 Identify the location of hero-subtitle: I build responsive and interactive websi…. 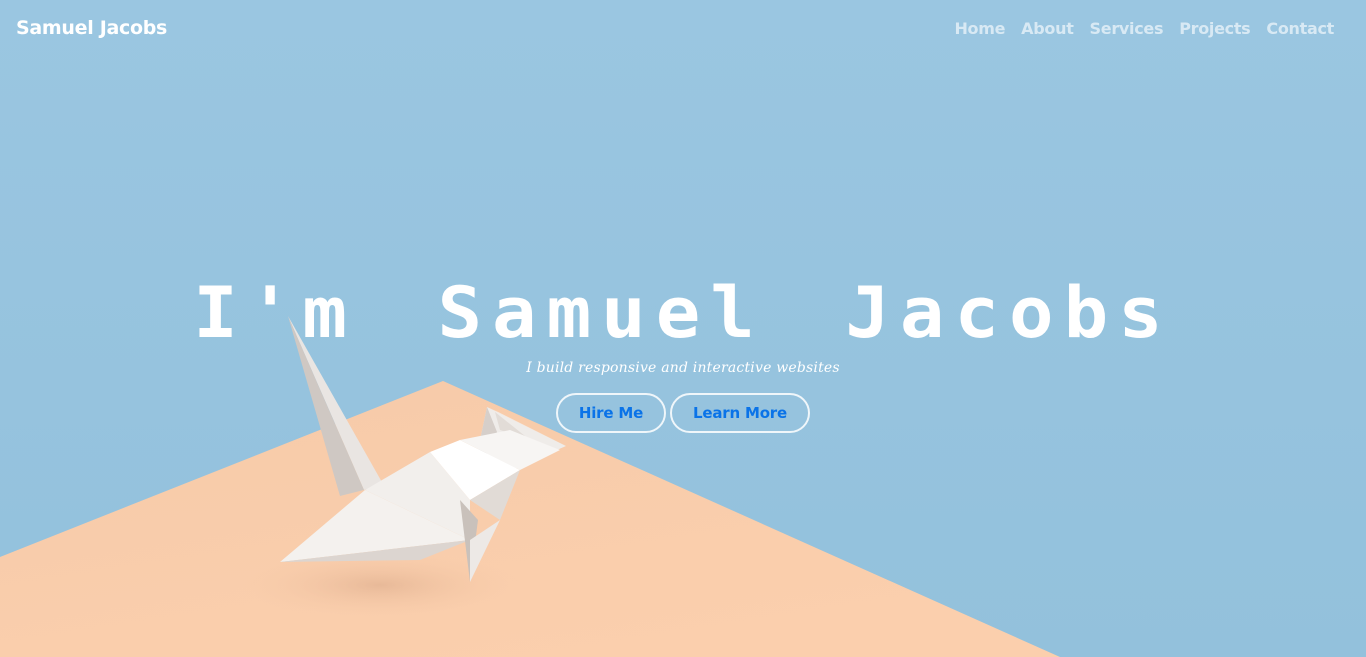
(683, 368).